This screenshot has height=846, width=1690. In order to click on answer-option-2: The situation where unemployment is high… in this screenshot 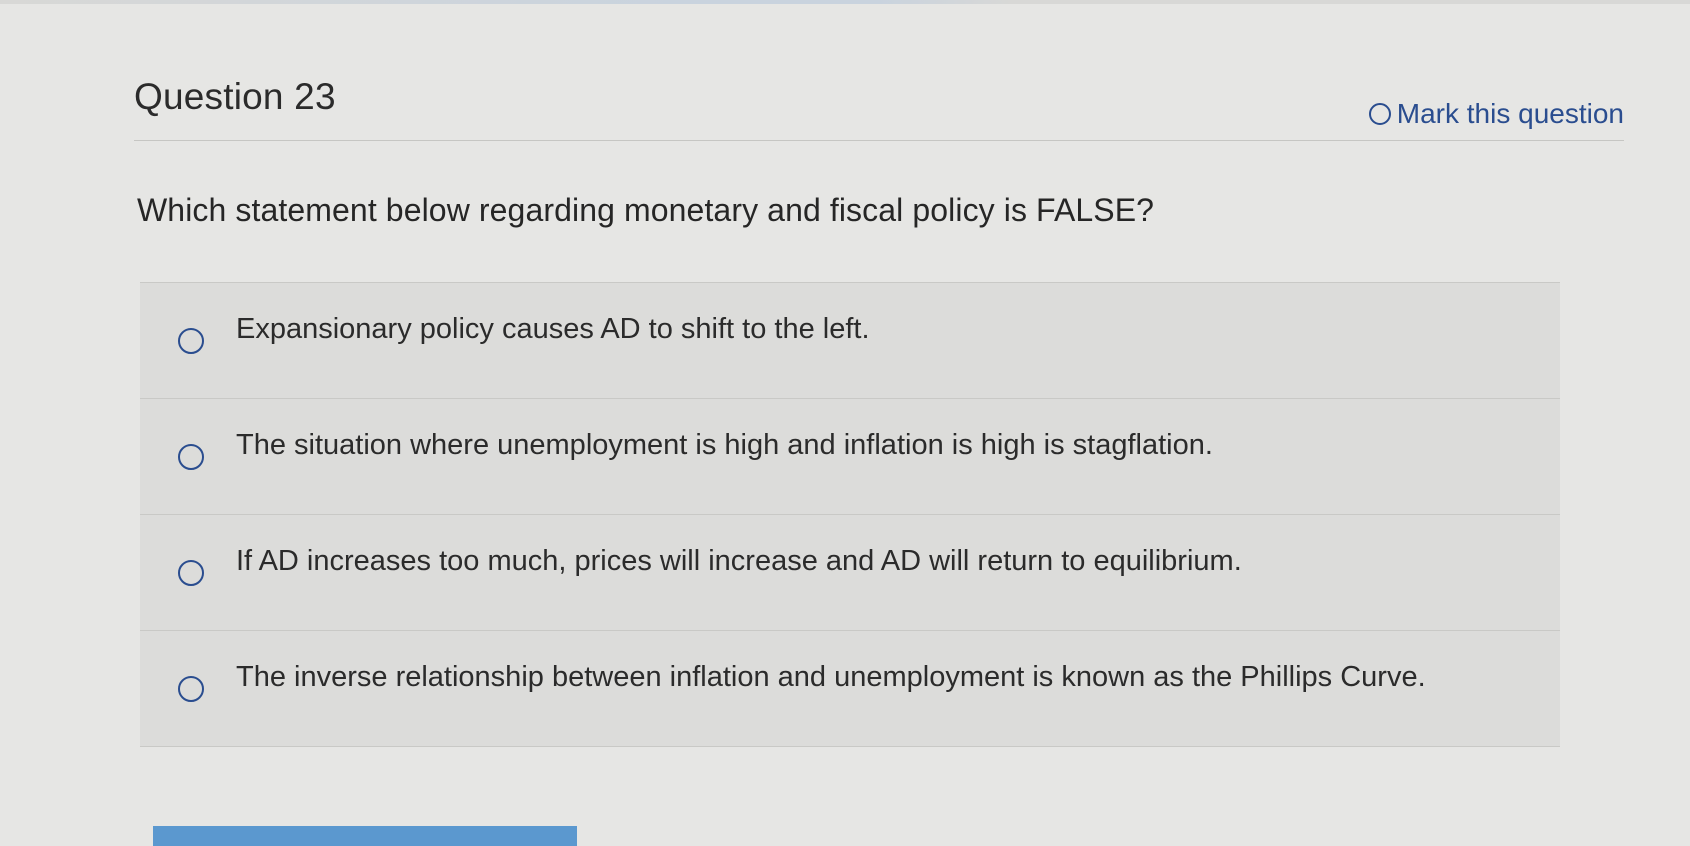, I will do `click(850, 457)`.